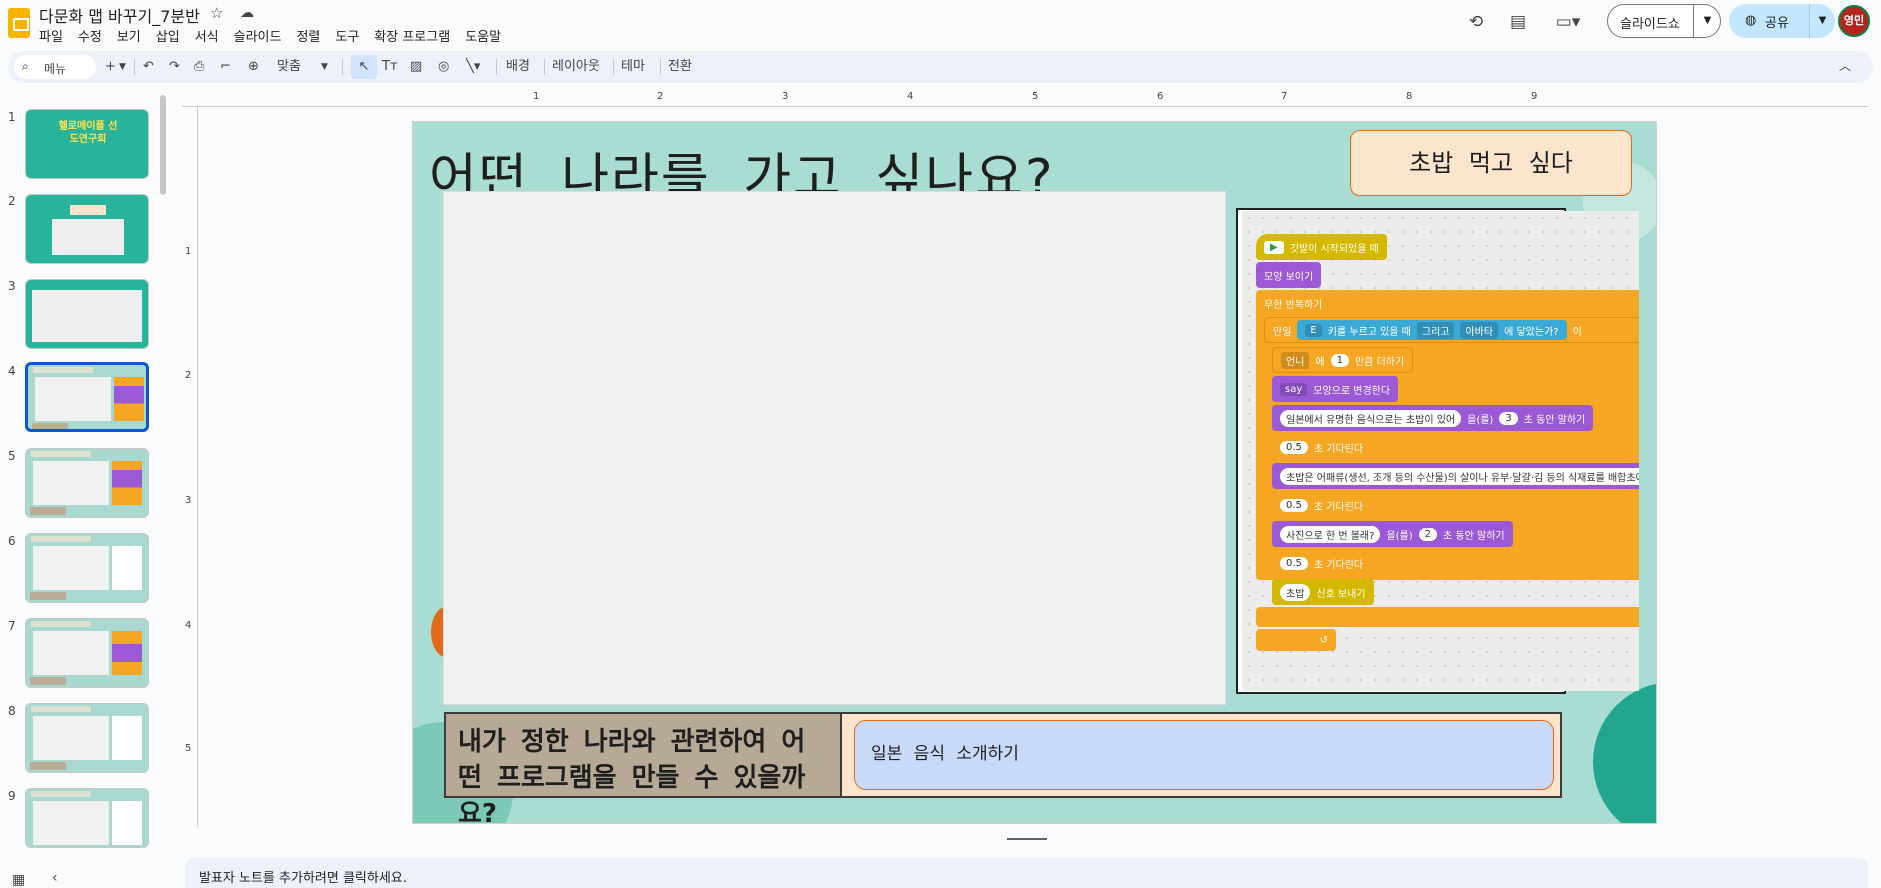 Image resolution: width=1881 pixels, height=888 pixels. Describe the element at coordinates (1369, 332) in the screenshot. I see `key-pressed-label: 키를 누르고 있을 때` at that location.